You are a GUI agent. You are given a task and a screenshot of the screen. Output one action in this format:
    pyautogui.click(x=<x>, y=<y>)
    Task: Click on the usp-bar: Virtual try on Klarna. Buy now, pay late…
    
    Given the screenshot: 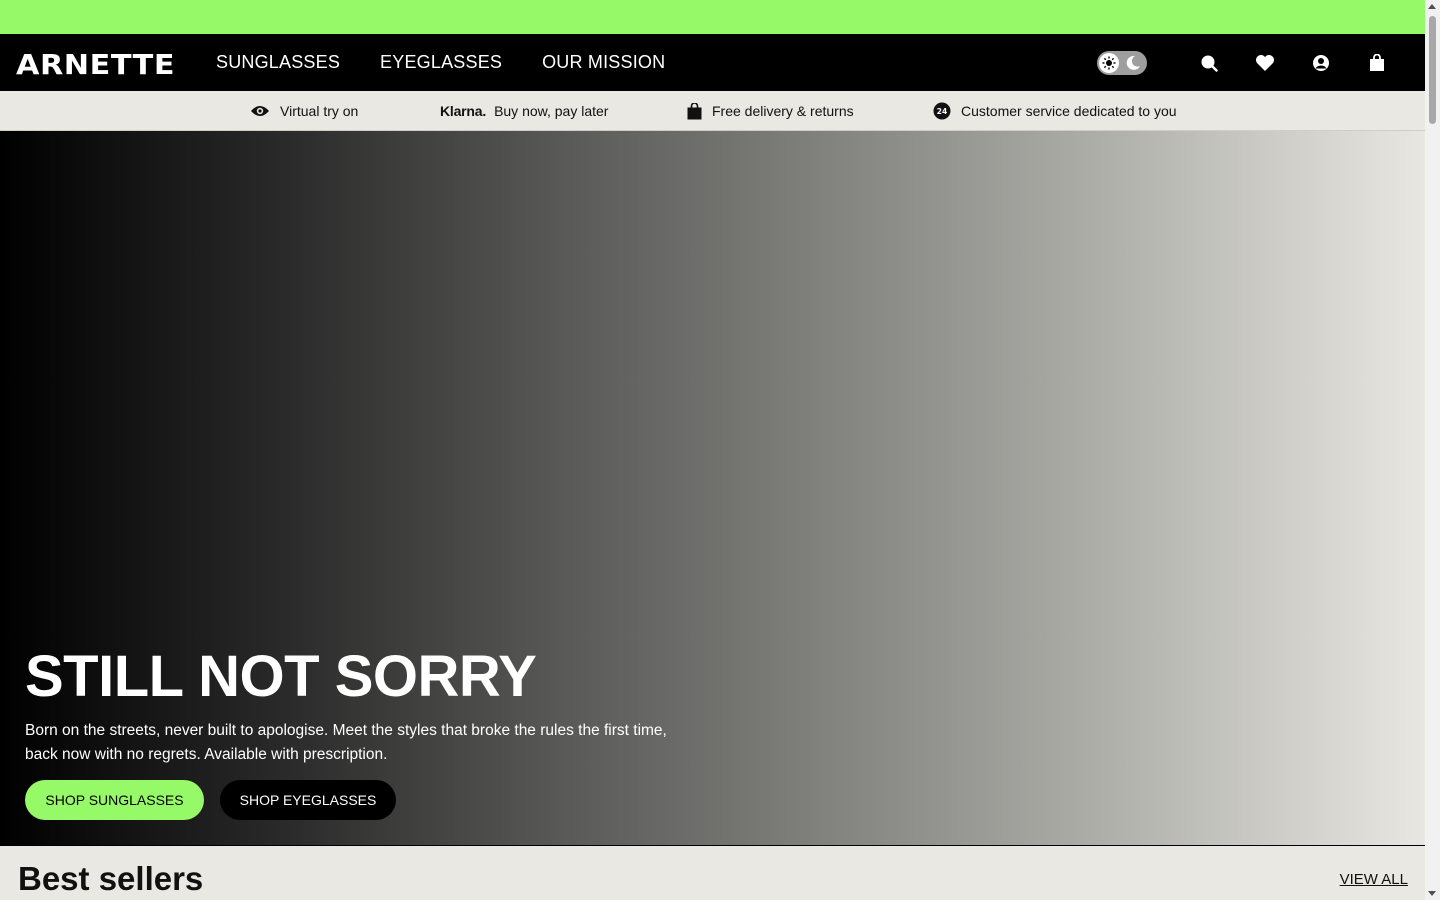 What is the action you would take?
    pyautogui.click(x=712, y=111)
    